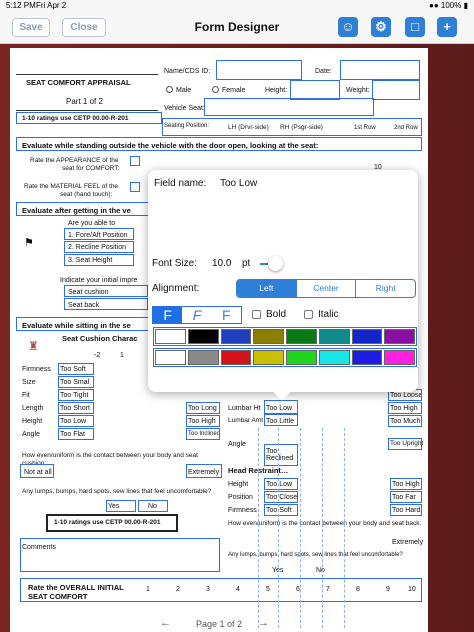 Image resolution: width=474 pixels, height=632 pixels. What do you see at coordinates (381, 27) in the screenshot?
I see `gear-icon: ⚙` at bounding box center [381, 27].